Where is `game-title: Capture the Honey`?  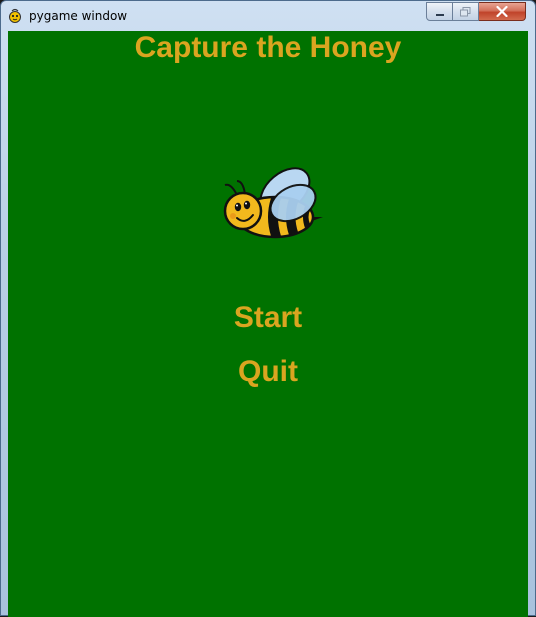 game-title: Capture the Honey is located at coordinates (268, 47).